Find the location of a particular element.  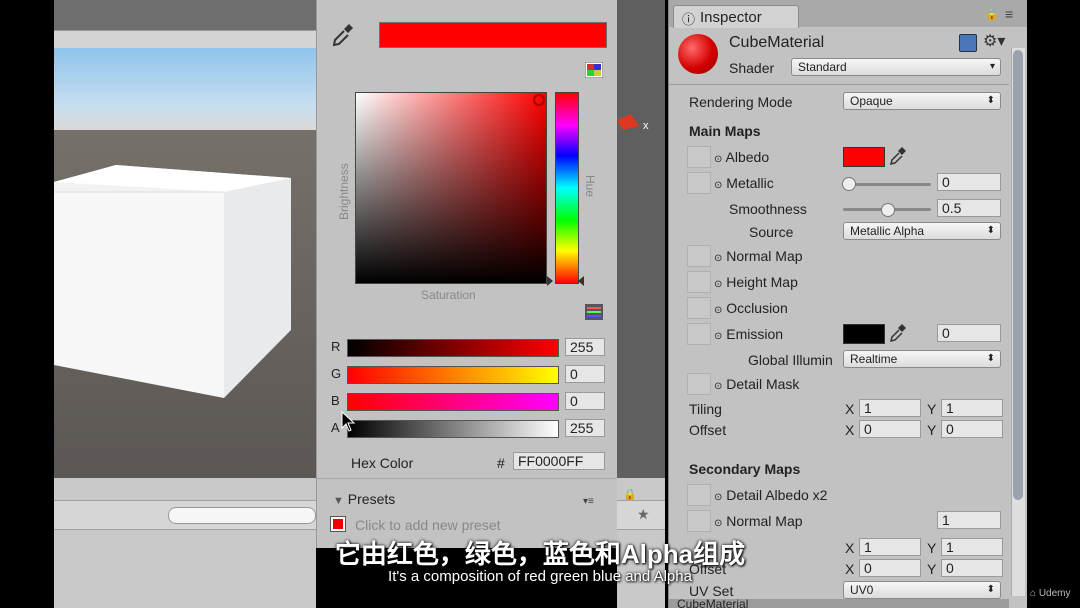

occlusion-slot is located at coordinates (699, 308).